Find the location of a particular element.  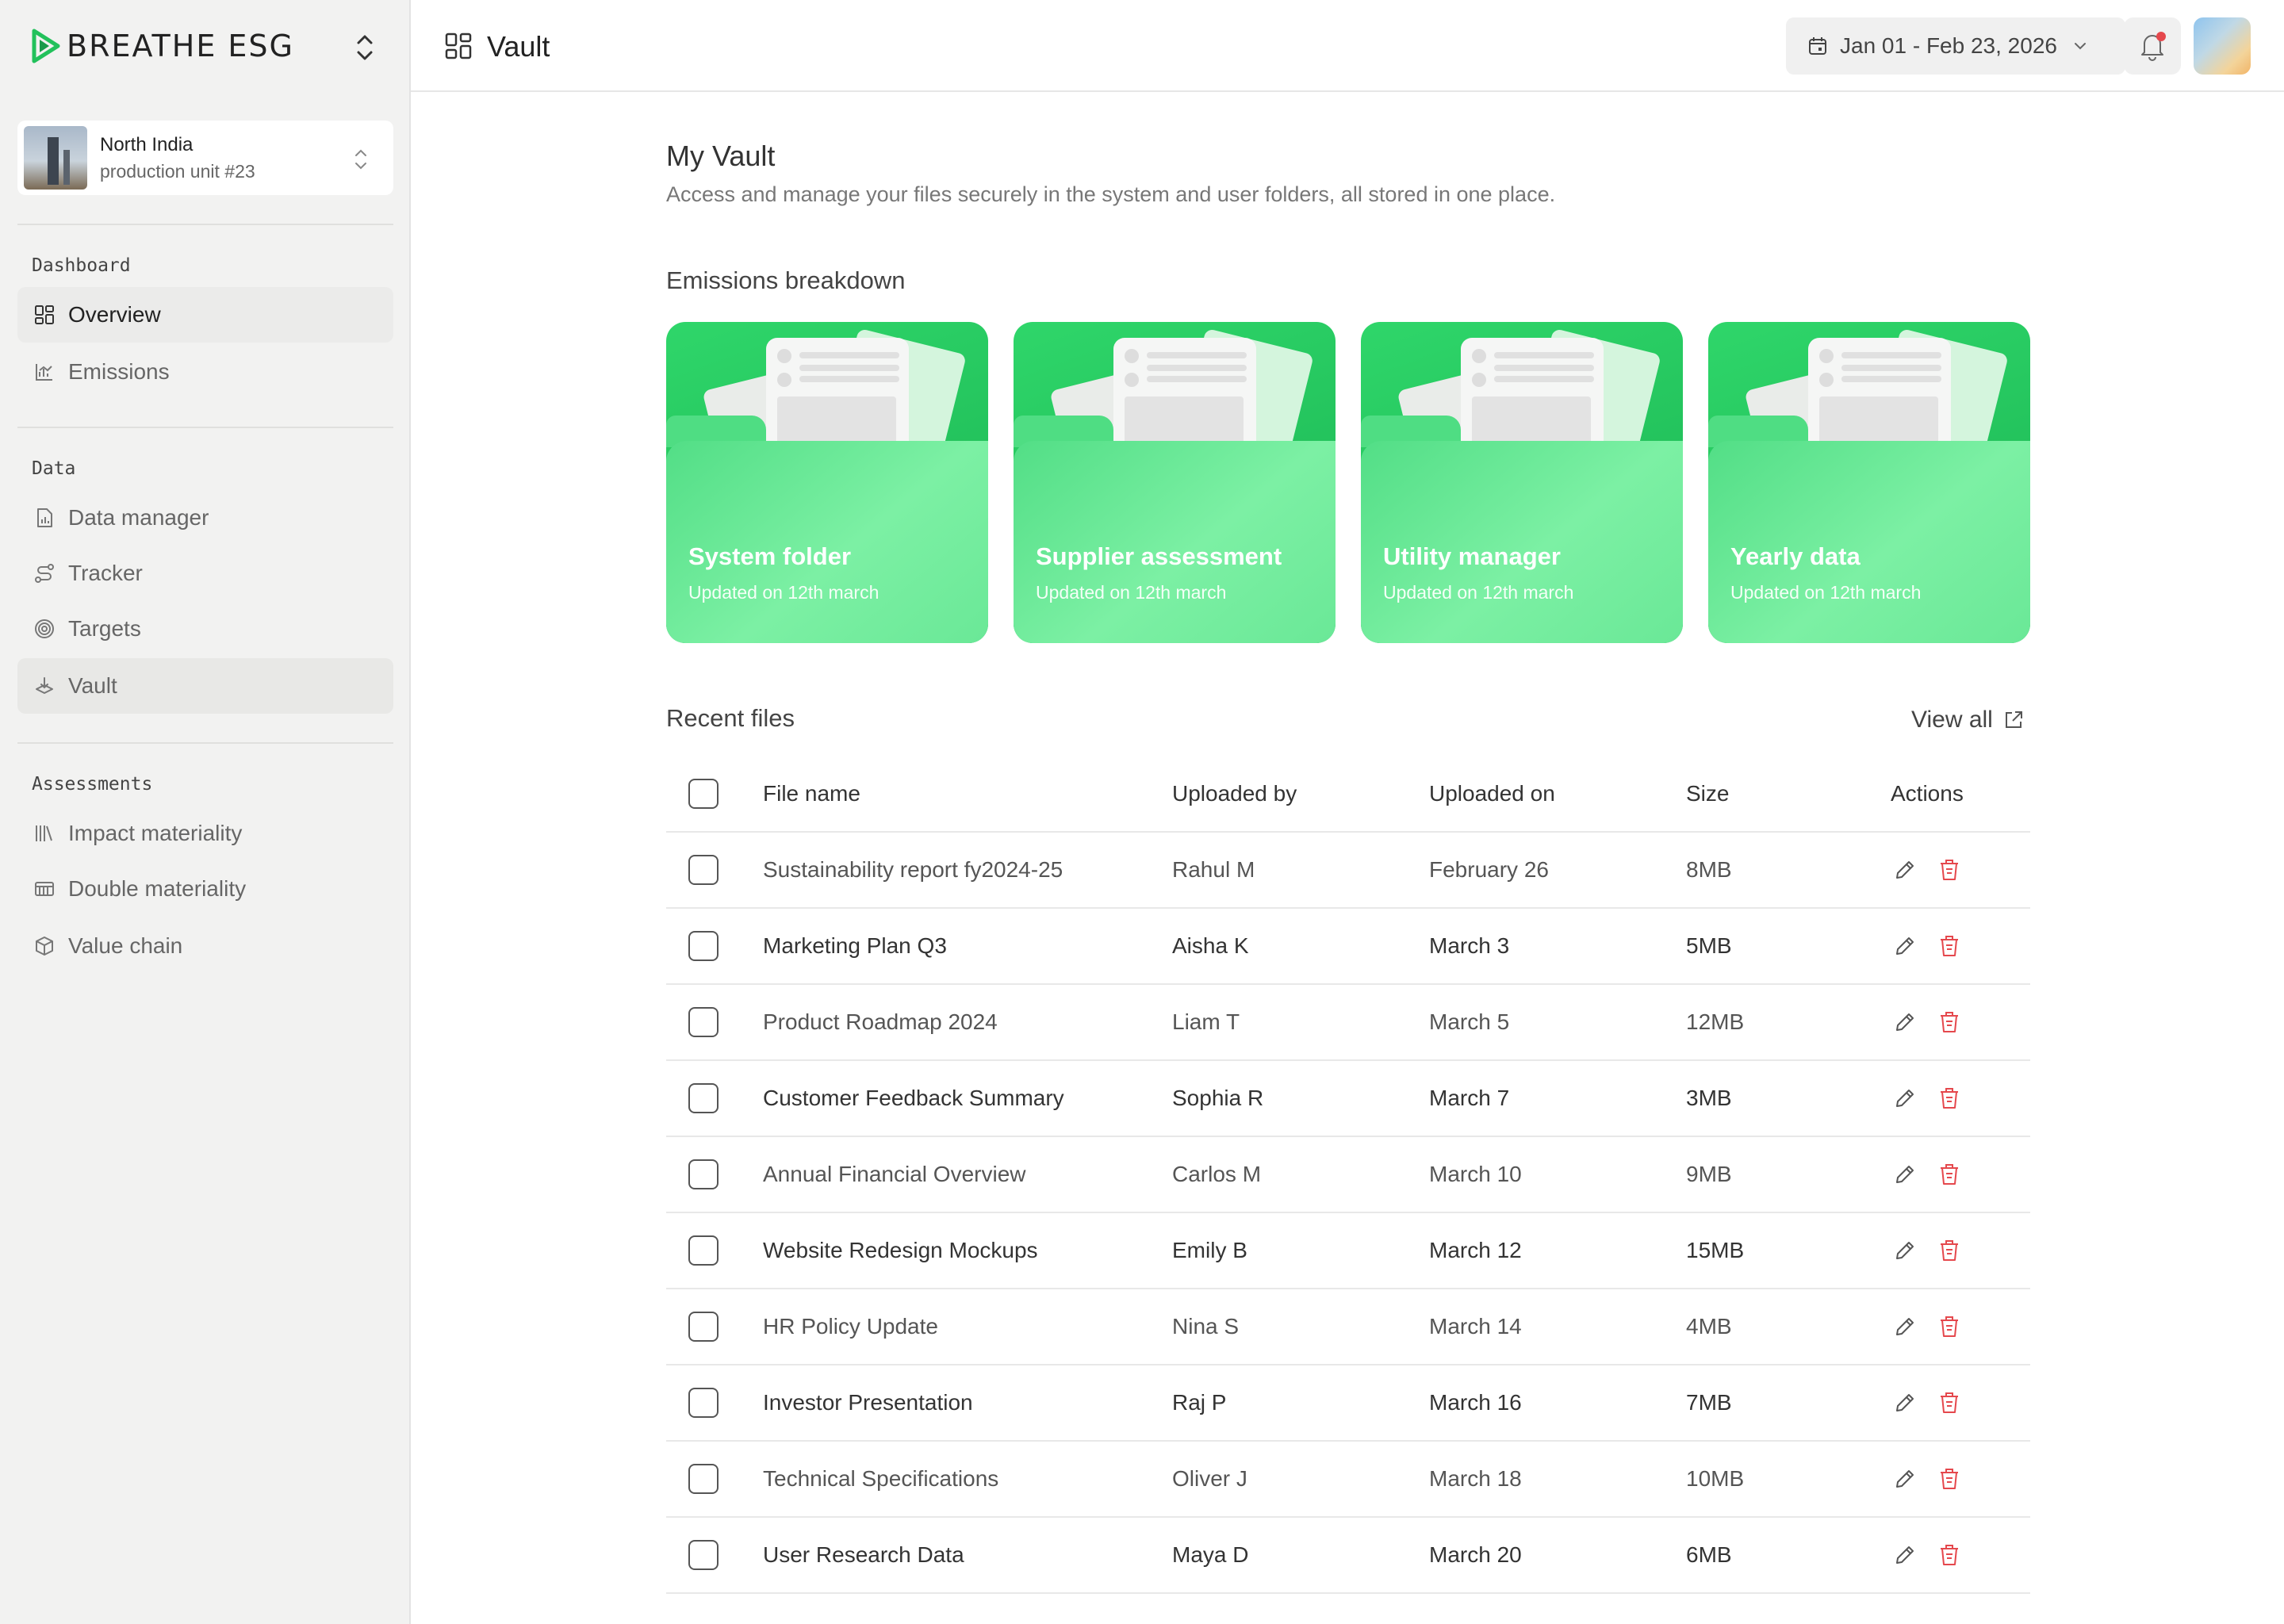

folder-title: System folder is located at coordinates (770, 556).